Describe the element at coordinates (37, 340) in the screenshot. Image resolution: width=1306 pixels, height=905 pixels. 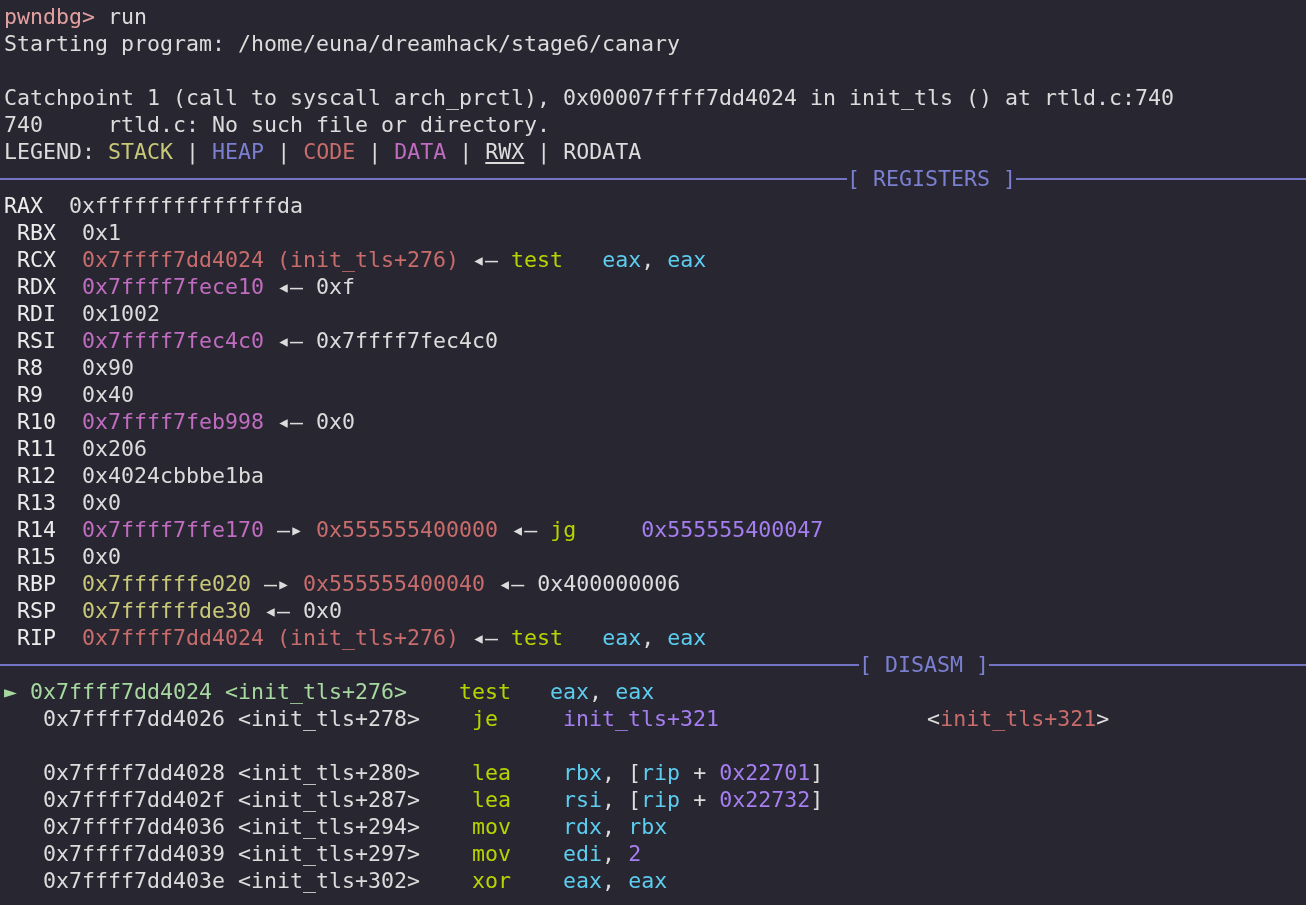
I see `register-name: RSI` at that location.